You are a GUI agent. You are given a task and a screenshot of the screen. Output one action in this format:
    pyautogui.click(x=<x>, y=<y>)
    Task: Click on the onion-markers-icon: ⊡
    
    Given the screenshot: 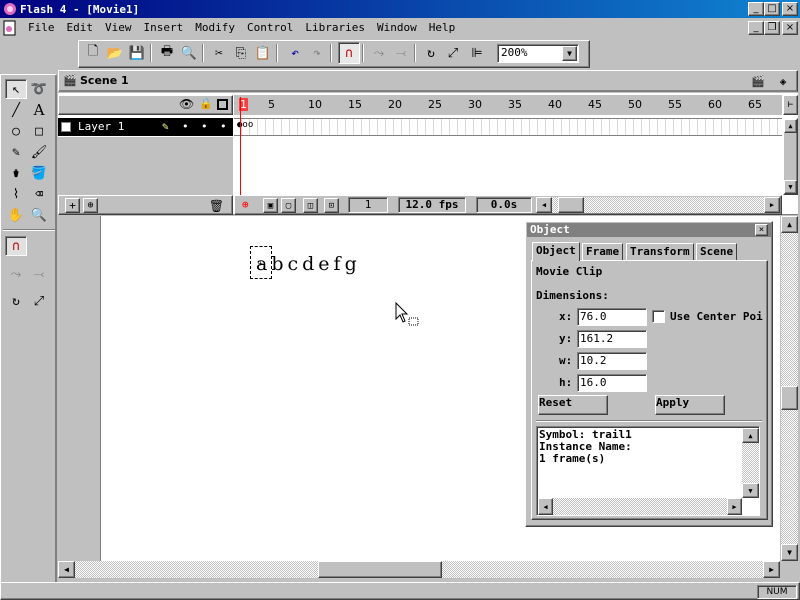 What is the action you would take?
    pyautogui.click(x=331, y=205)
    